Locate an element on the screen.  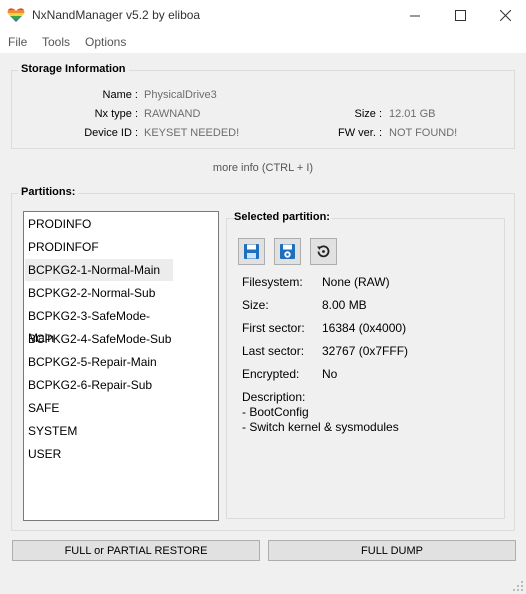
partition-item-prodinfof: PRODINFOF is located at coordinates (99, 247).